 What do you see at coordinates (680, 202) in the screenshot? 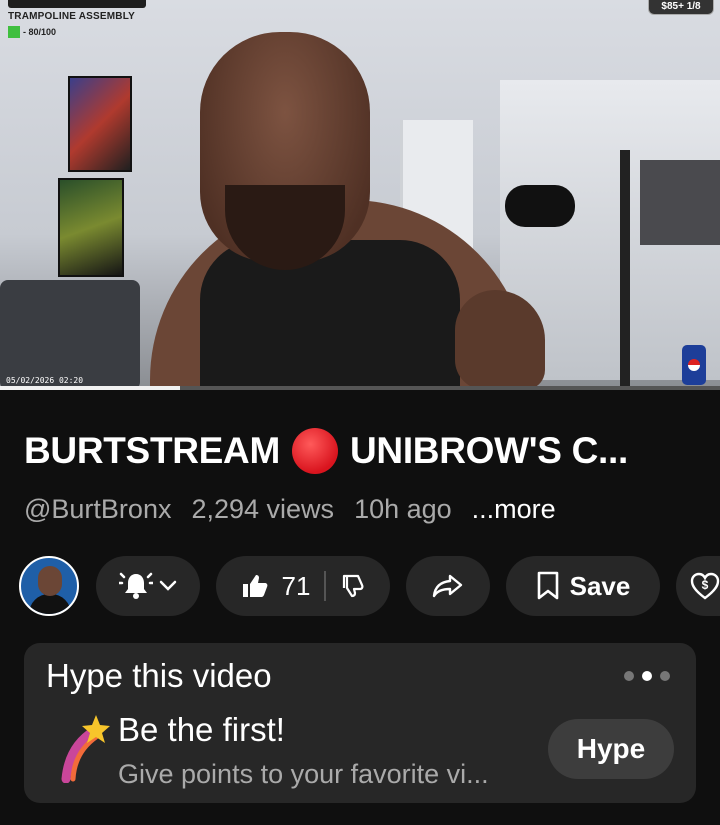
I see `kitchen-cabinet` at bounding box center [680, 202].